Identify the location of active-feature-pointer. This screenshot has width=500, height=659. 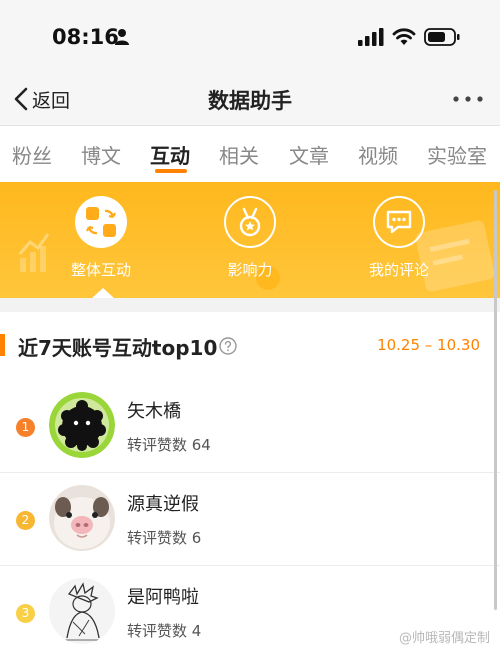
(103, 293).